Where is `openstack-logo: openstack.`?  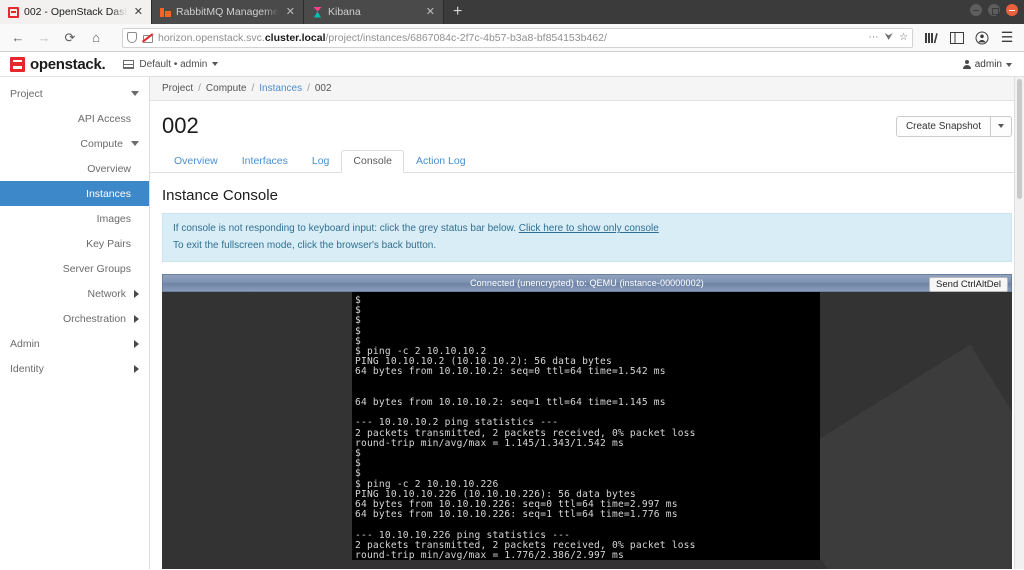
openstack-logo: openstack. is located at coordinates (58, 64).